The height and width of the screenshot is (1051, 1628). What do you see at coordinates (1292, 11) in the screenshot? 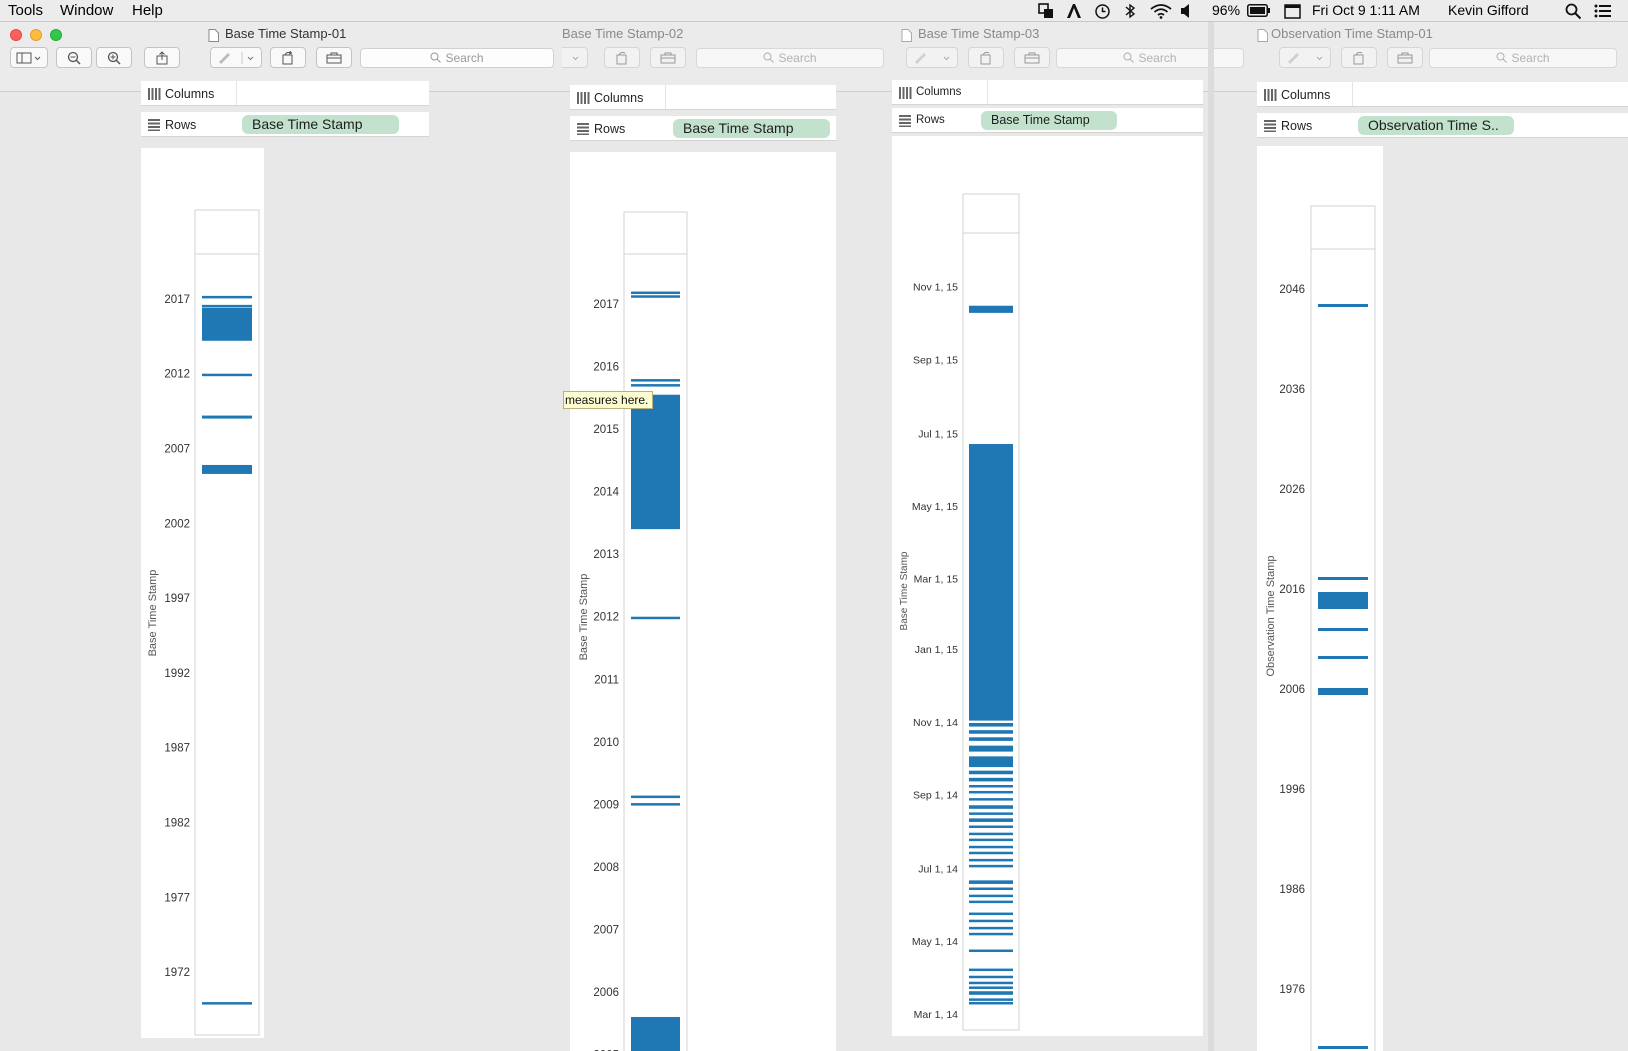
I see `calendar-icon` at bounding box center [1292, 11].